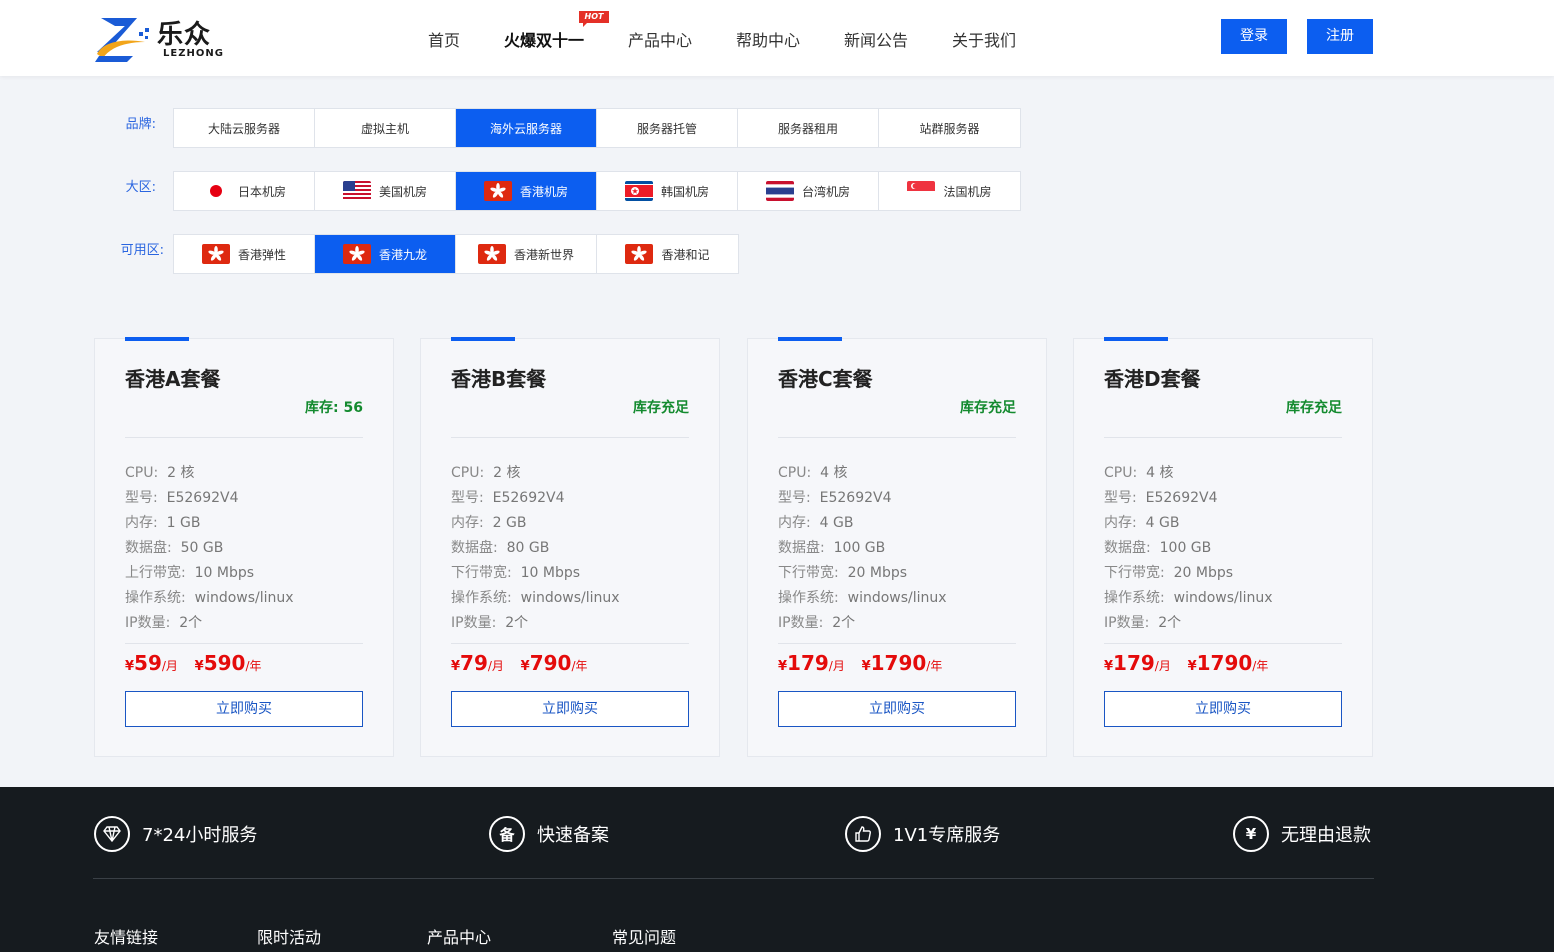 The image size is (1554, 952). Describe the element at coordinates (768, 39) in the screenshot. I see `nav-help: 帮助中心` at that location.